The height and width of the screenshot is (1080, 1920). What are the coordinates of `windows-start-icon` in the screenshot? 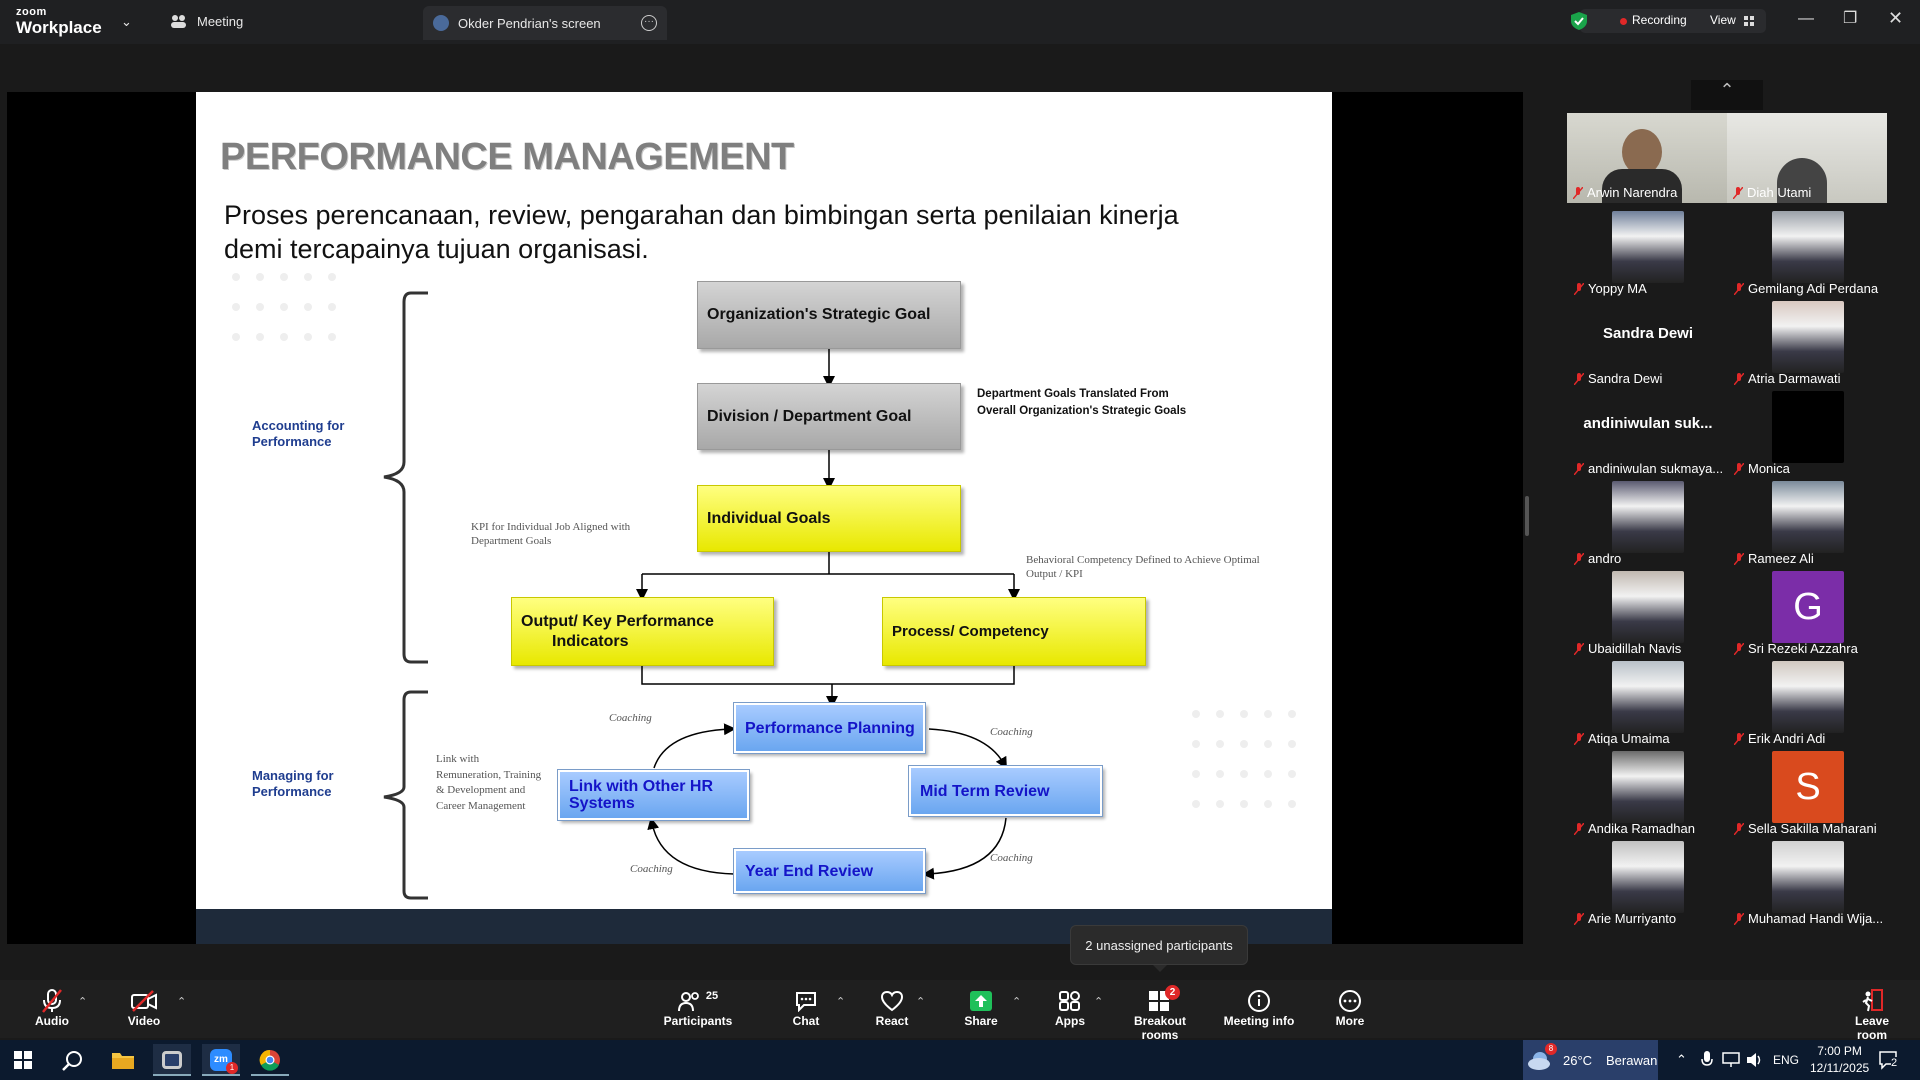 It's located at (23, 1060).